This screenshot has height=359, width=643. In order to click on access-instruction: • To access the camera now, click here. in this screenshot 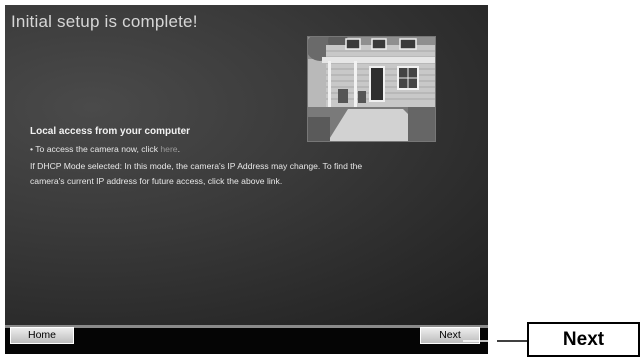, I will do `click(105, 149)`.